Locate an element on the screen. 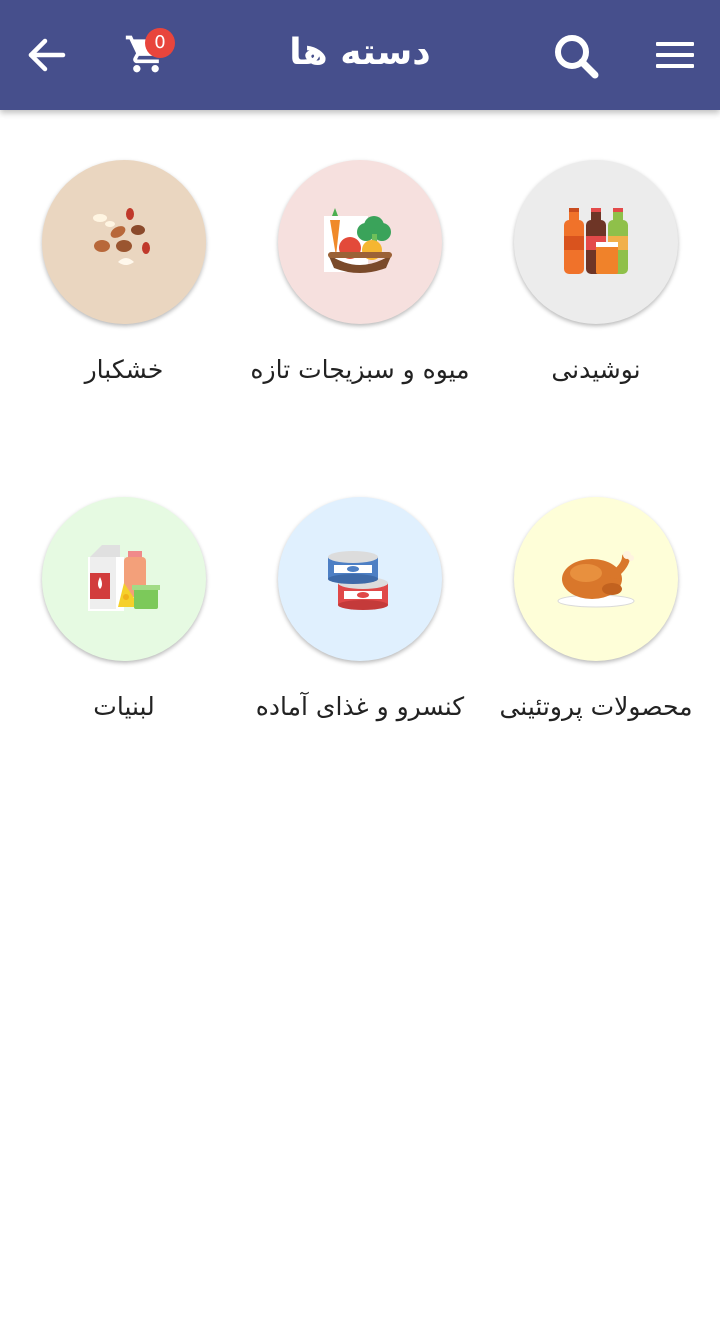  category-label: میوه و سبزیجات تازه is located at coordinates (360, 369).